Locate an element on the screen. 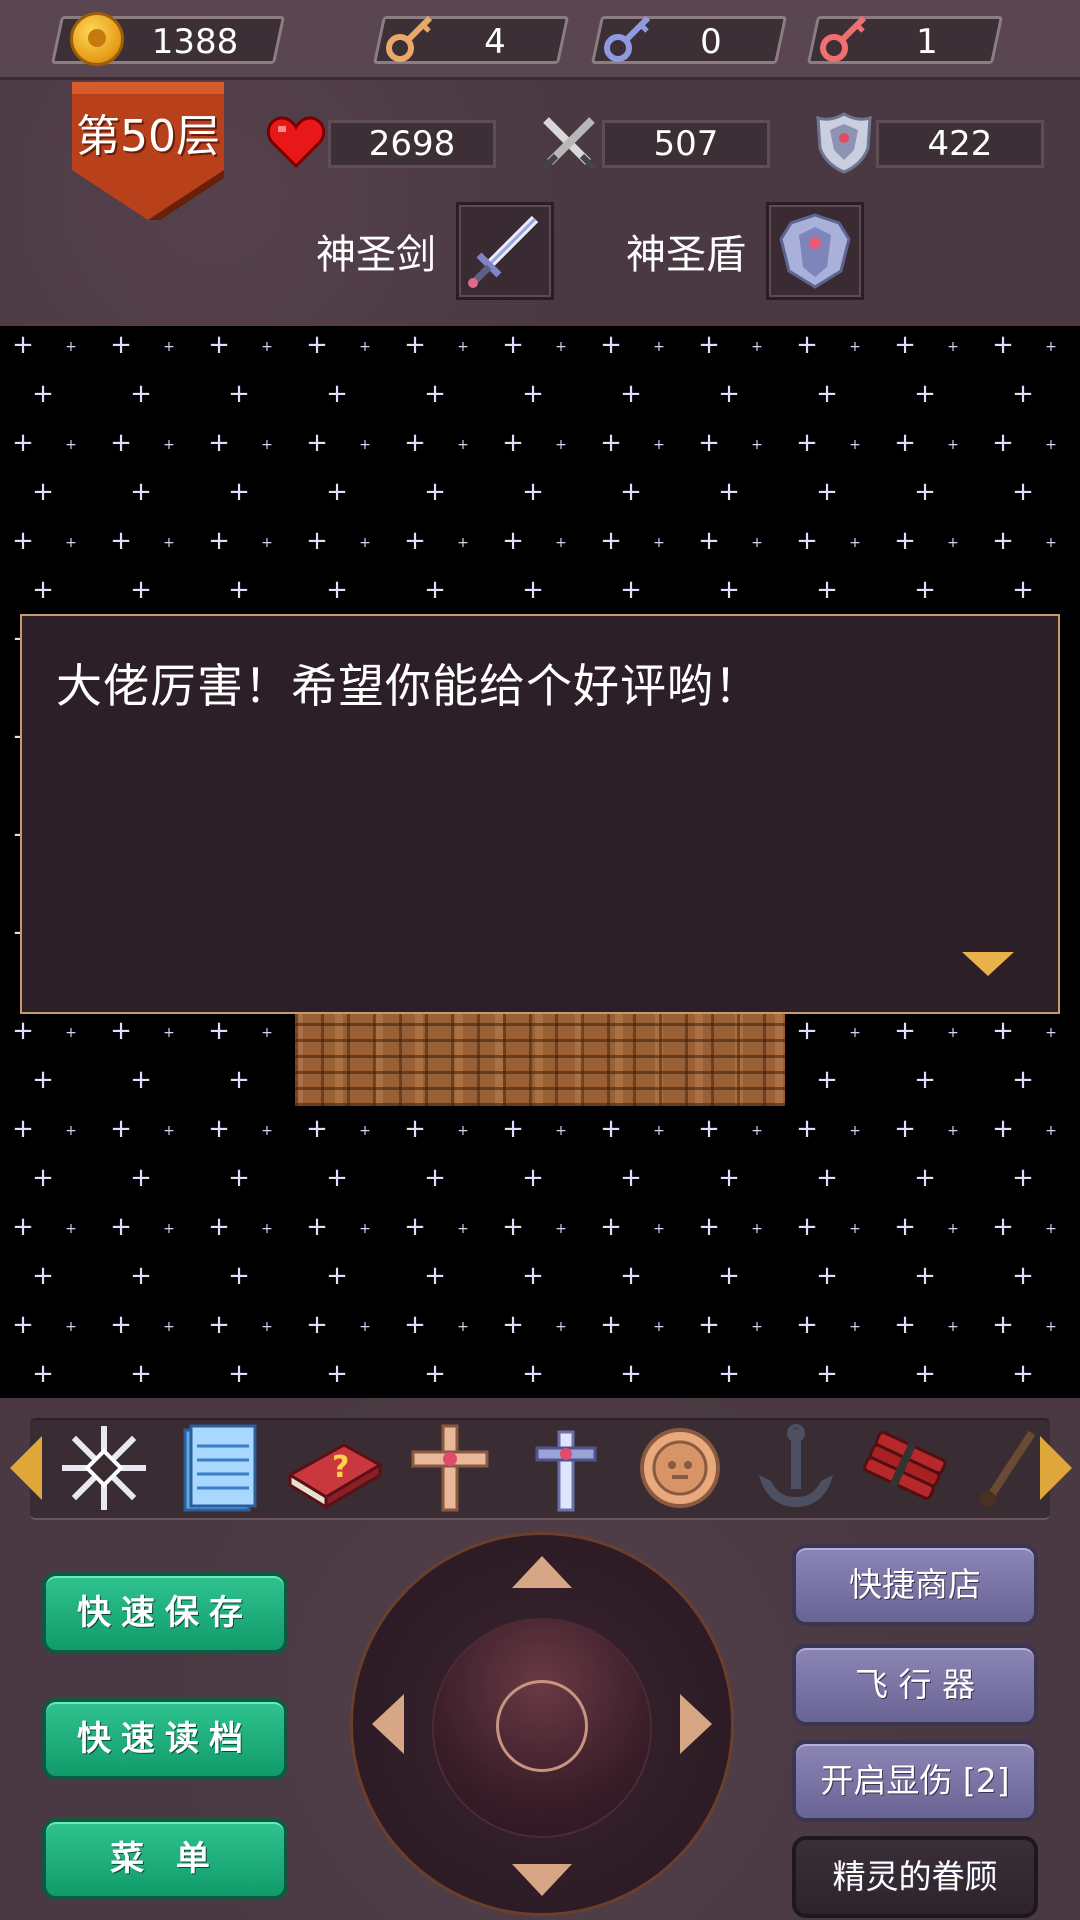 This screenshot has width=1080, height=1920. gold-value: 1388 is located at coordinates (195, 42).